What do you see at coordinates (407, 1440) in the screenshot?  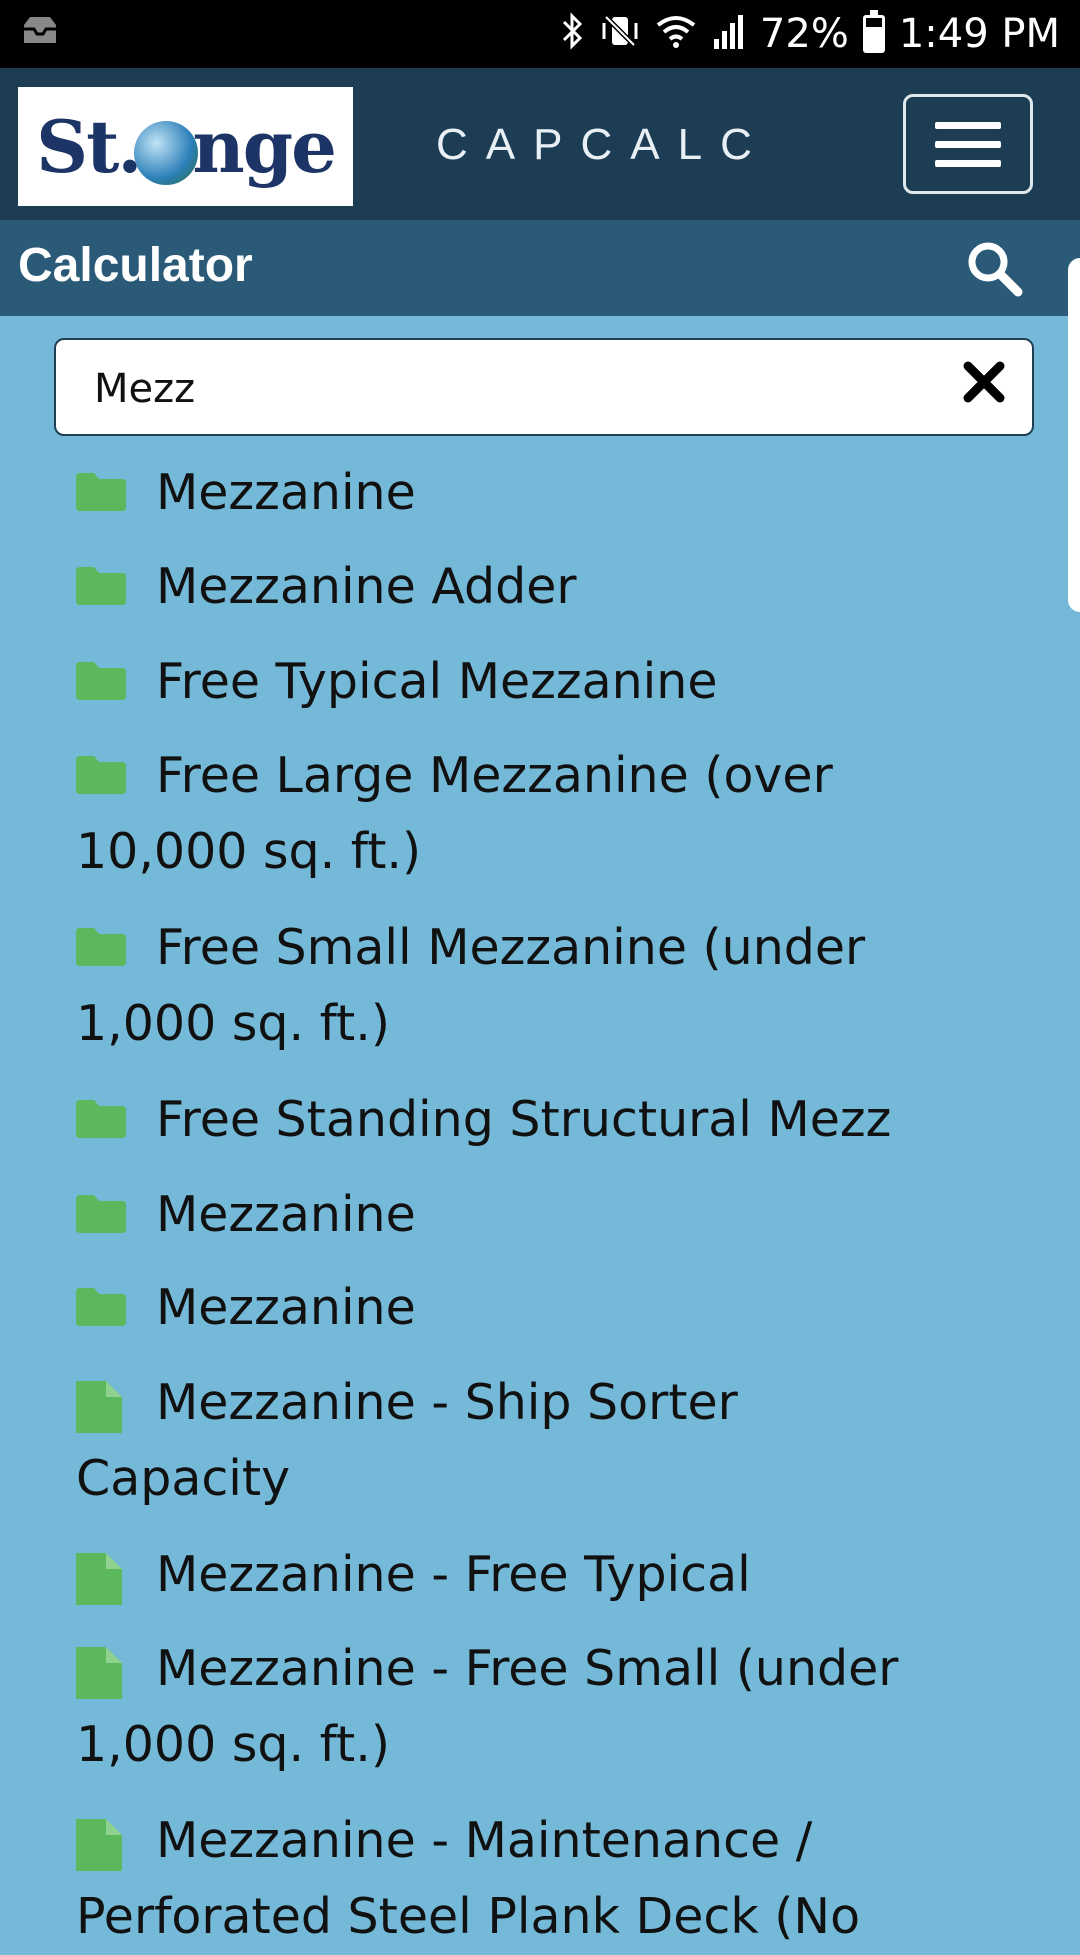 I see `list-item-label: Mezzanine - Ship Sorter Capacity` at bounding box center [407, 1440].